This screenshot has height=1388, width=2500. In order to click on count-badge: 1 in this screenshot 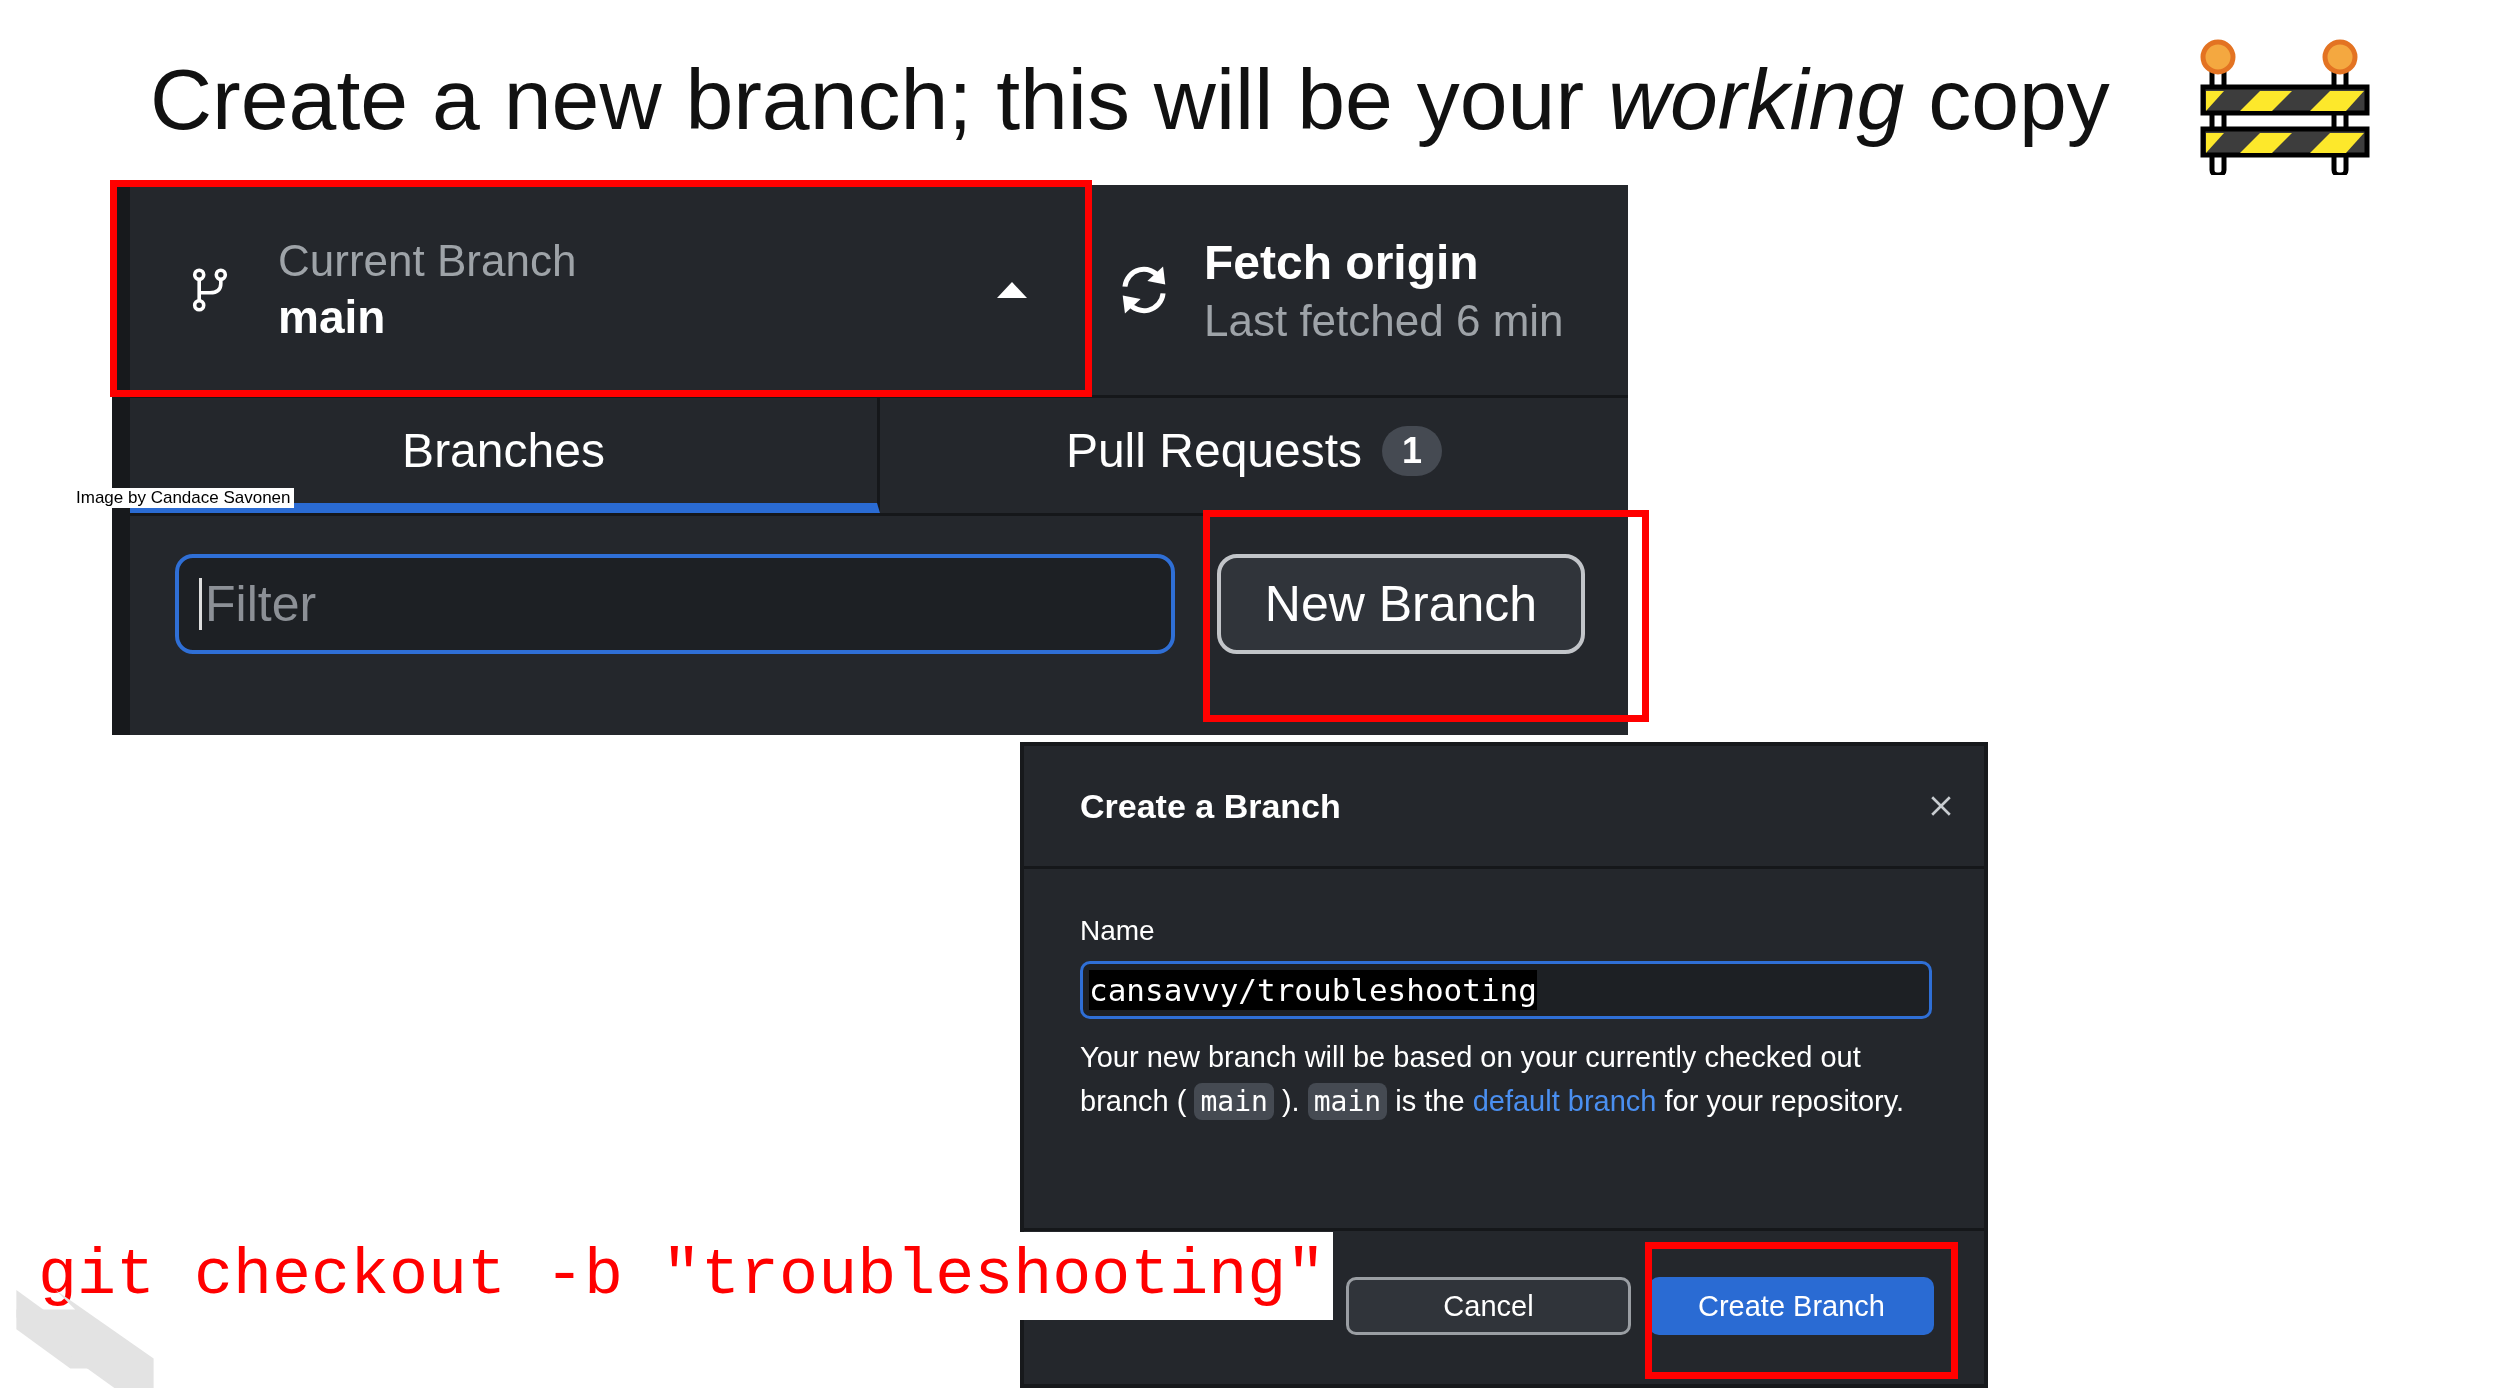, I will do `click(1412, 450)`.